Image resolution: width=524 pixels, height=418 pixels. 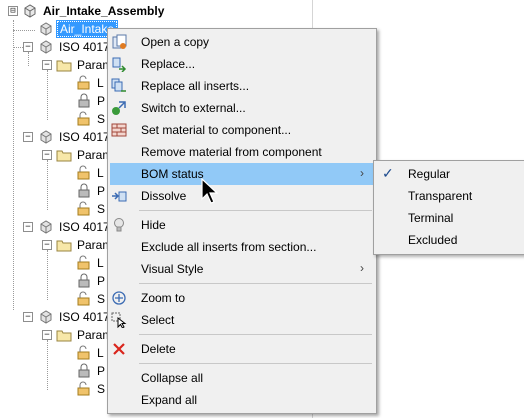 I want to click on tree-part-node: Air_Intake, so click(x=78, y=29).